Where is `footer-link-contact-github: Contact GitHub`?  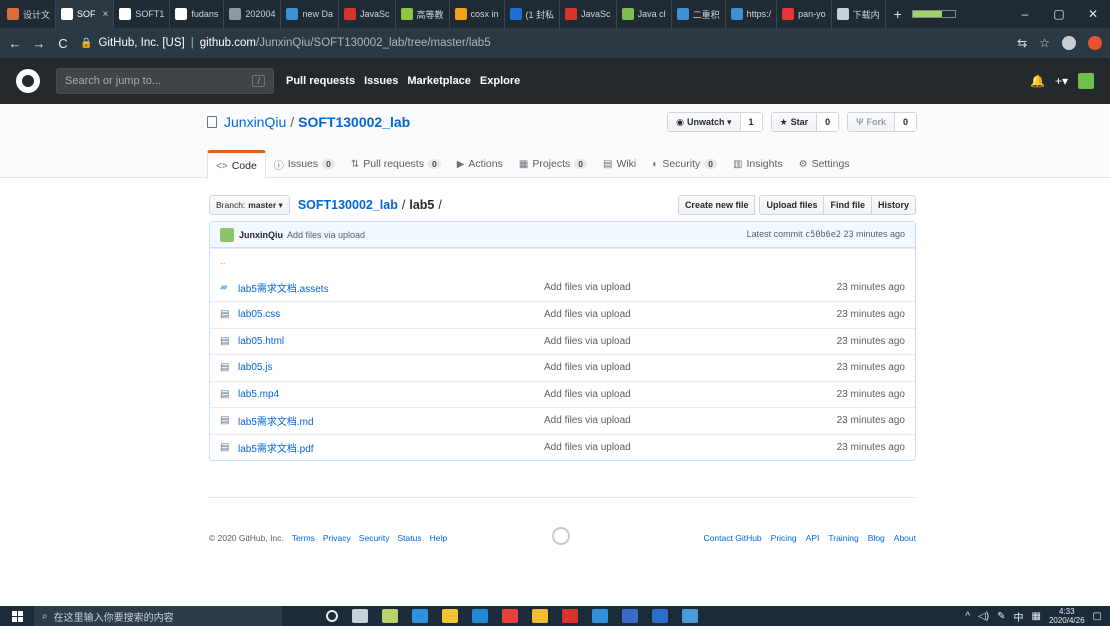
footer-link-contact-github: Contact GitHub is located at coordinates (733, 538).